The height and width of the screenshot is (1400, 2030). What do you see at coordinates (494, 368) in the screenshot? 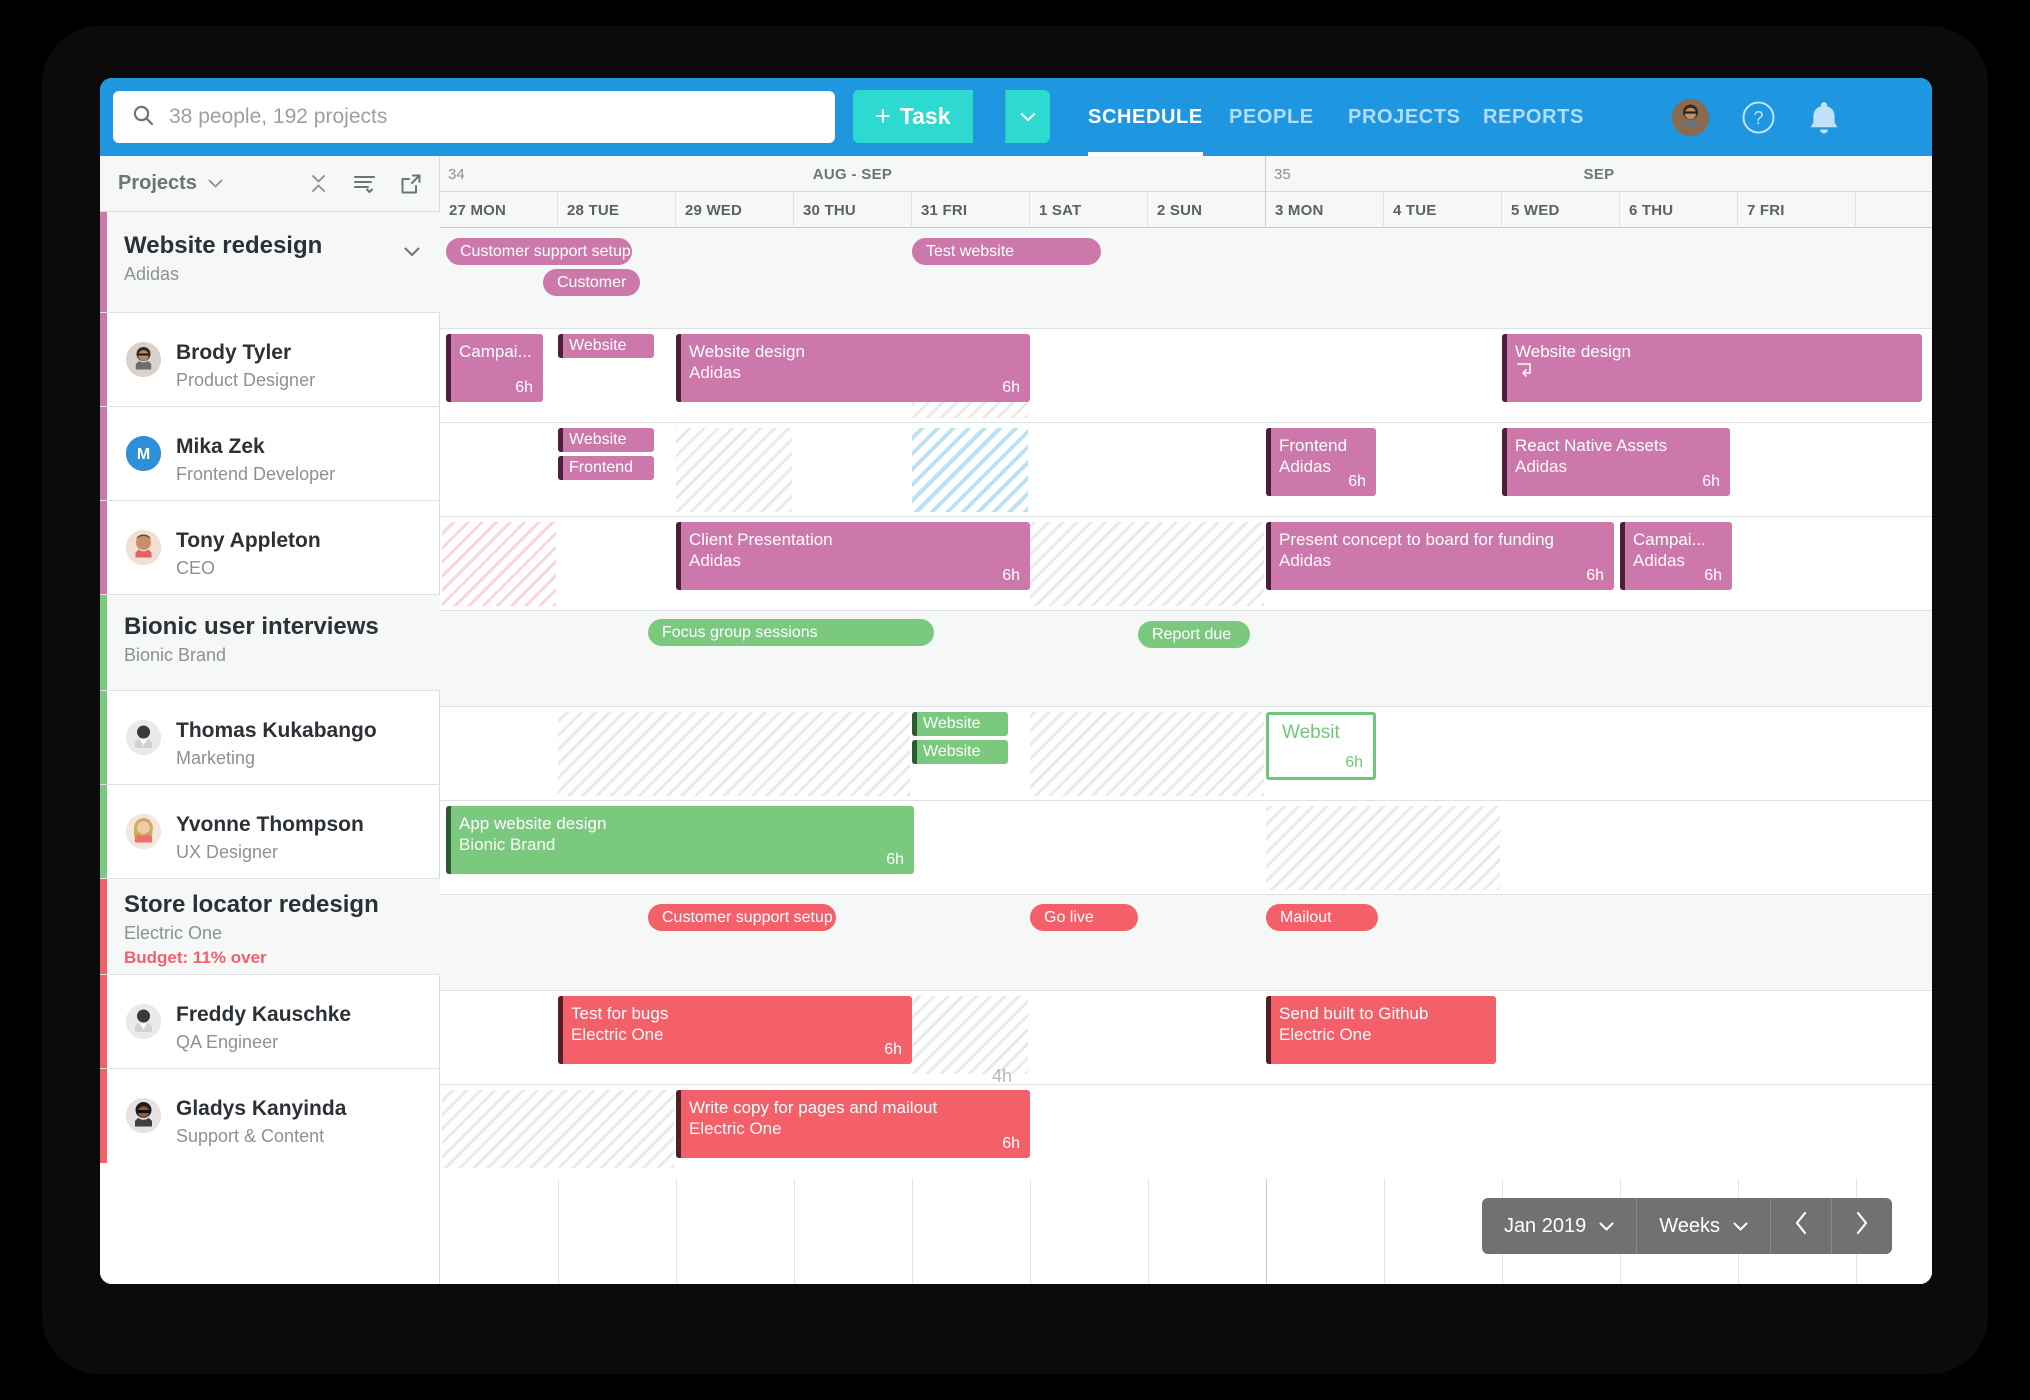
I see `task-block: Campai... 6h` at bounding box center [494, 368].